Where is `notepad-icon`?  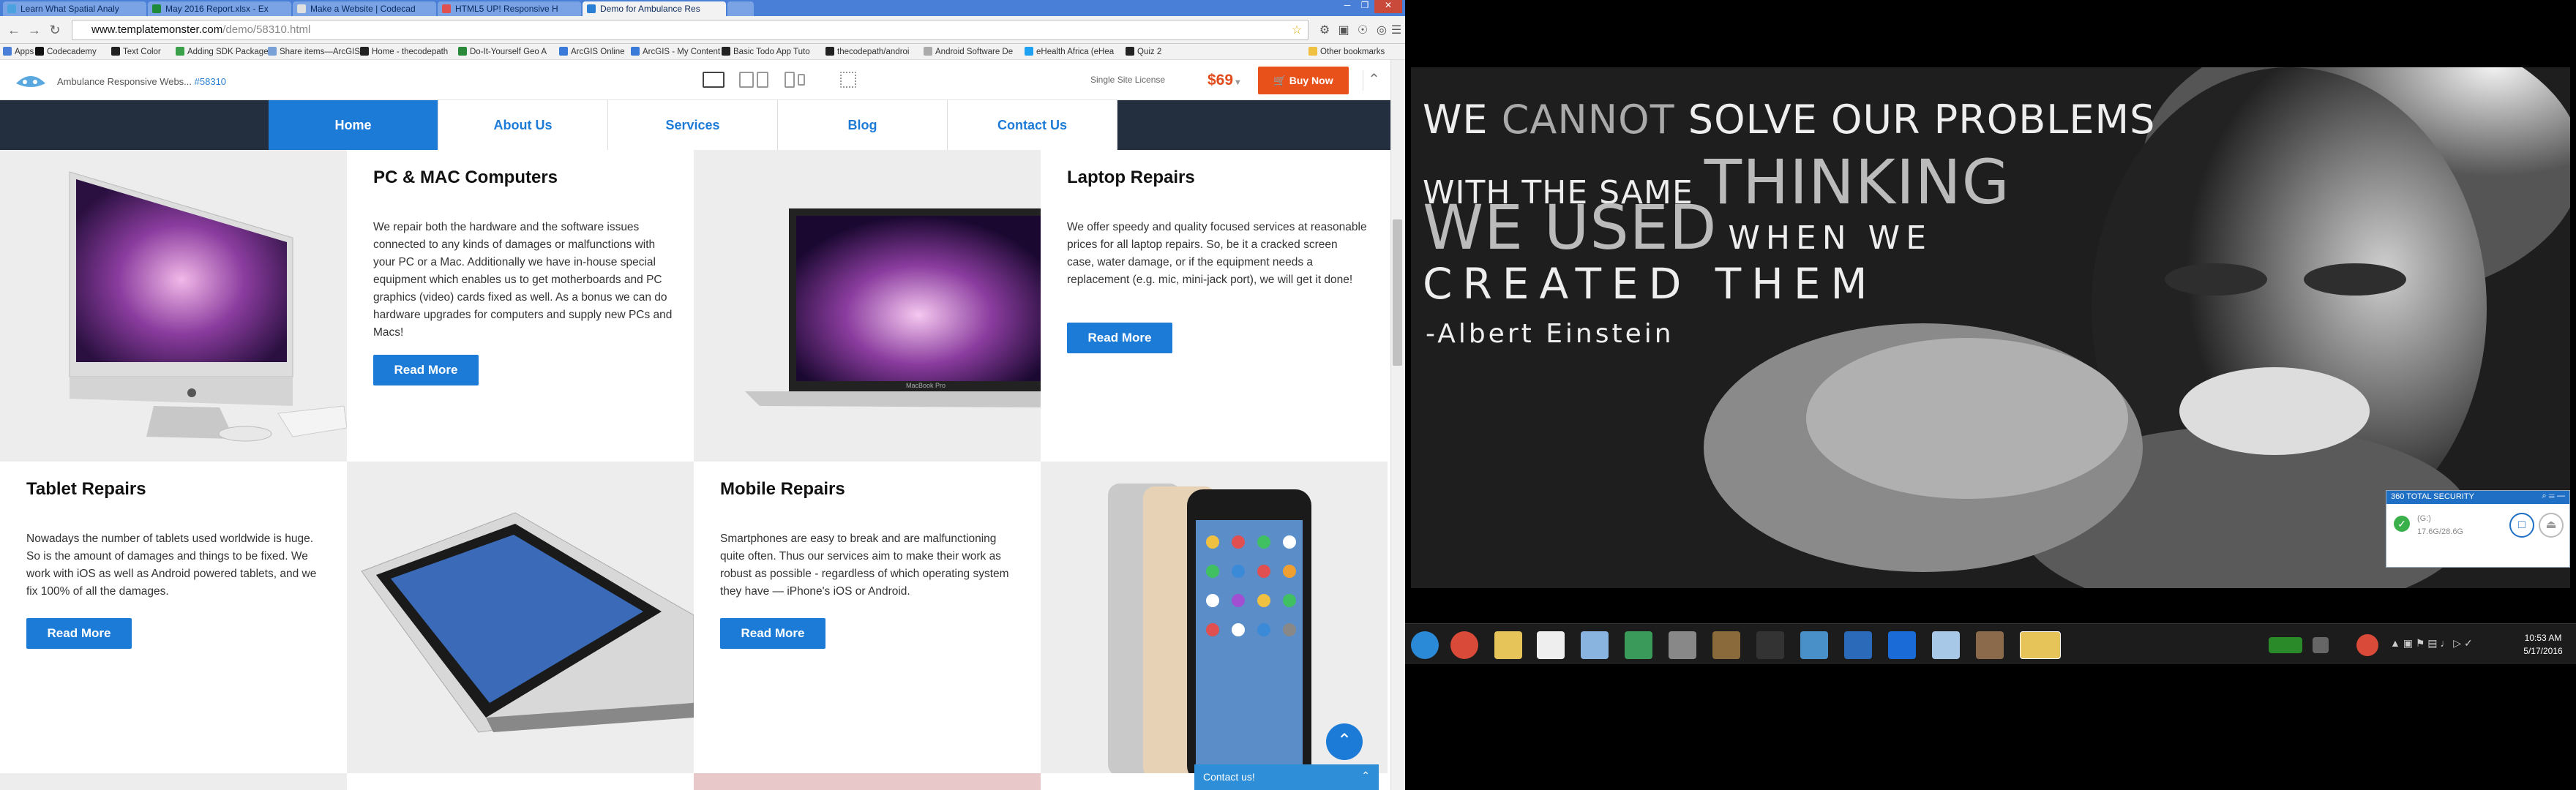
notepad-icon is located at coordinates (1595, 645).